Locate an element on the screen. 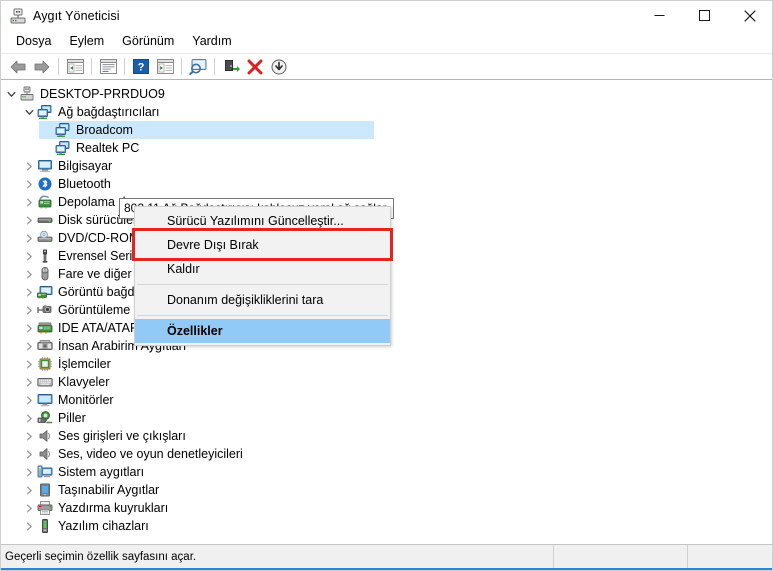 The width and height of the screenshot is (773, 571). tree-item-processor: İşlemciler is located at coordinates (386, 364).